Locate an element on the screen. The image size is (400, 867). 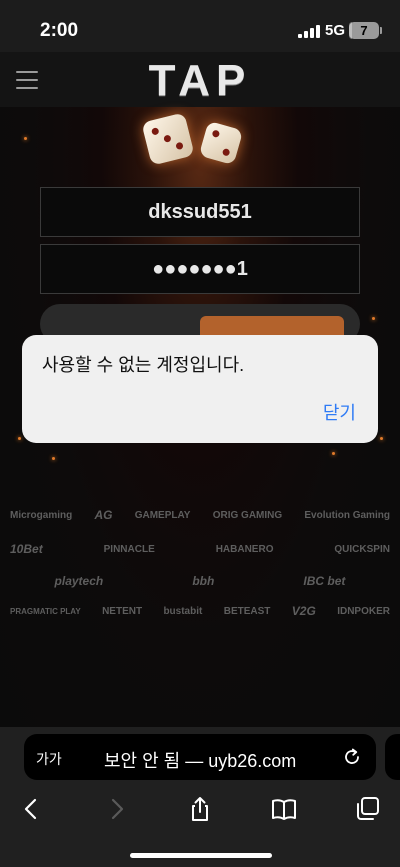
alert-dialog: 사용할 수 없는 계정입니다. 닫기 is located at coordinates (200, 389).